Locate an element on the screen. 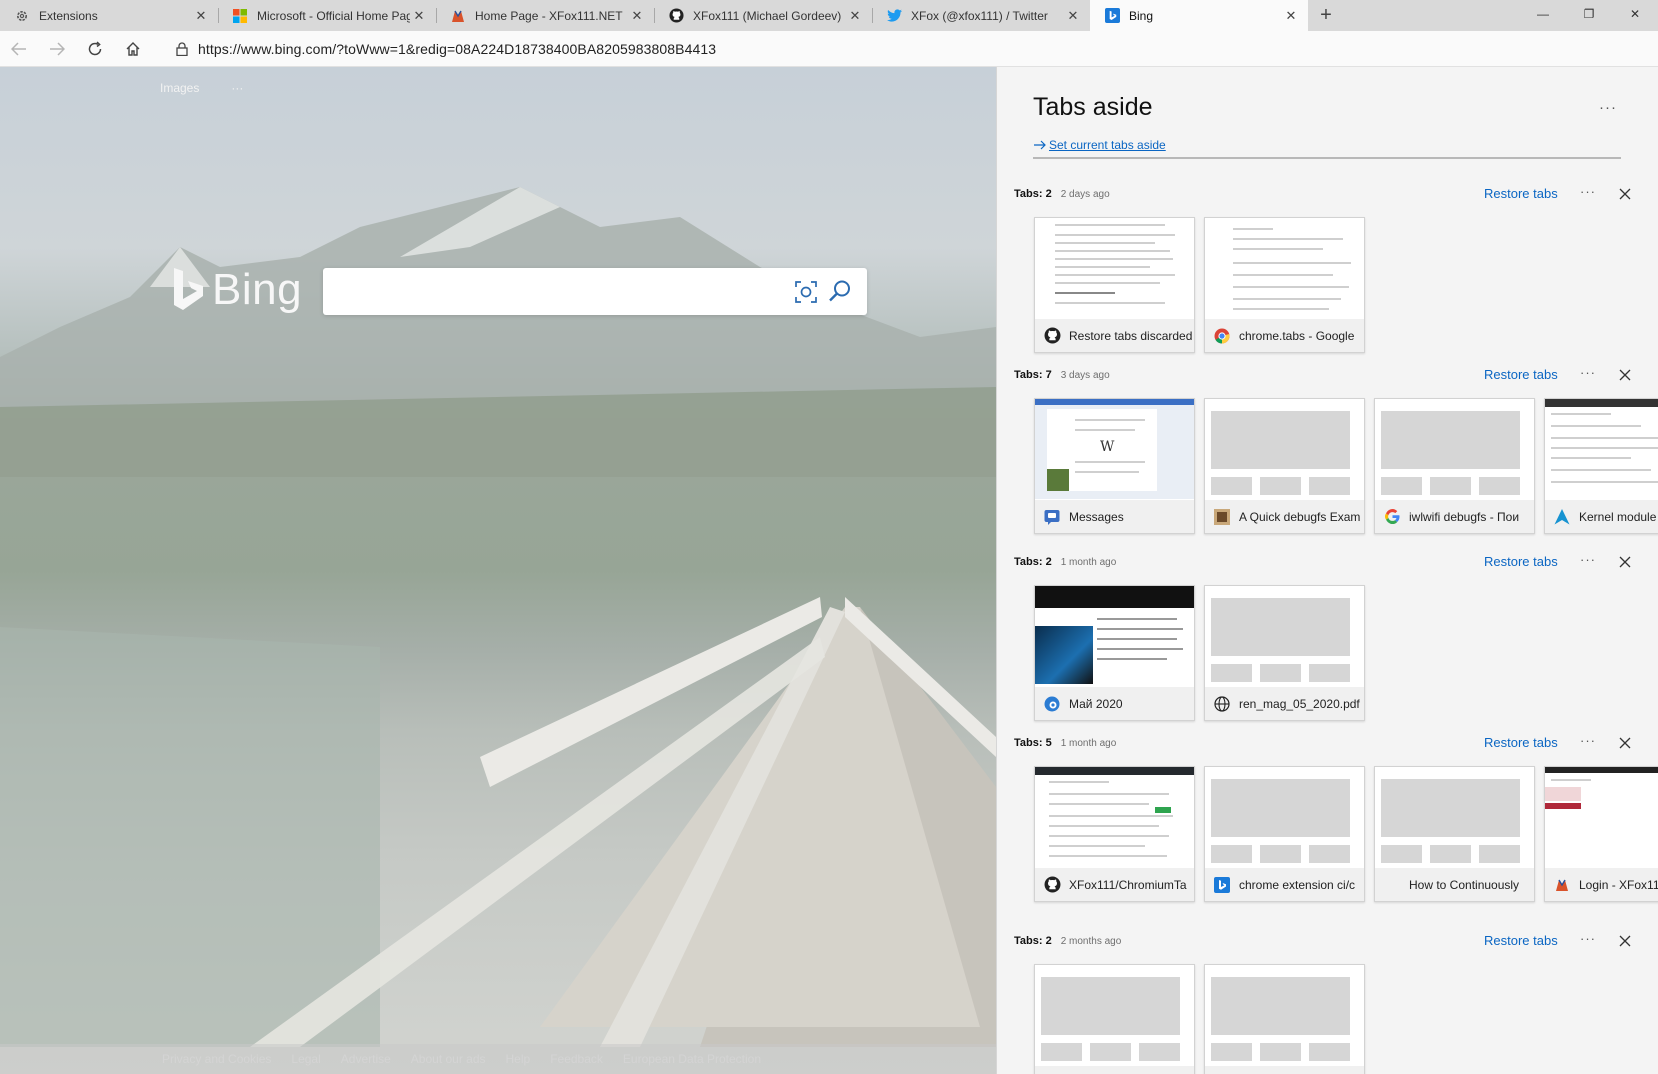 This screenshot has width=1658, height=1074. pane-header: Tabs aside is located at coordinates (1093, 107).